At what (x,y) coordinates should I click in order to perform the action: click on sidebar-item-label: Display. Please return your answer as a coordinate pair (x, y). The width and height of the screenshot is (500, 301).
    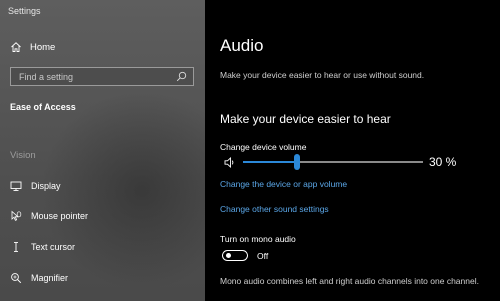
    Looking at the image, I should click on (46, 186).